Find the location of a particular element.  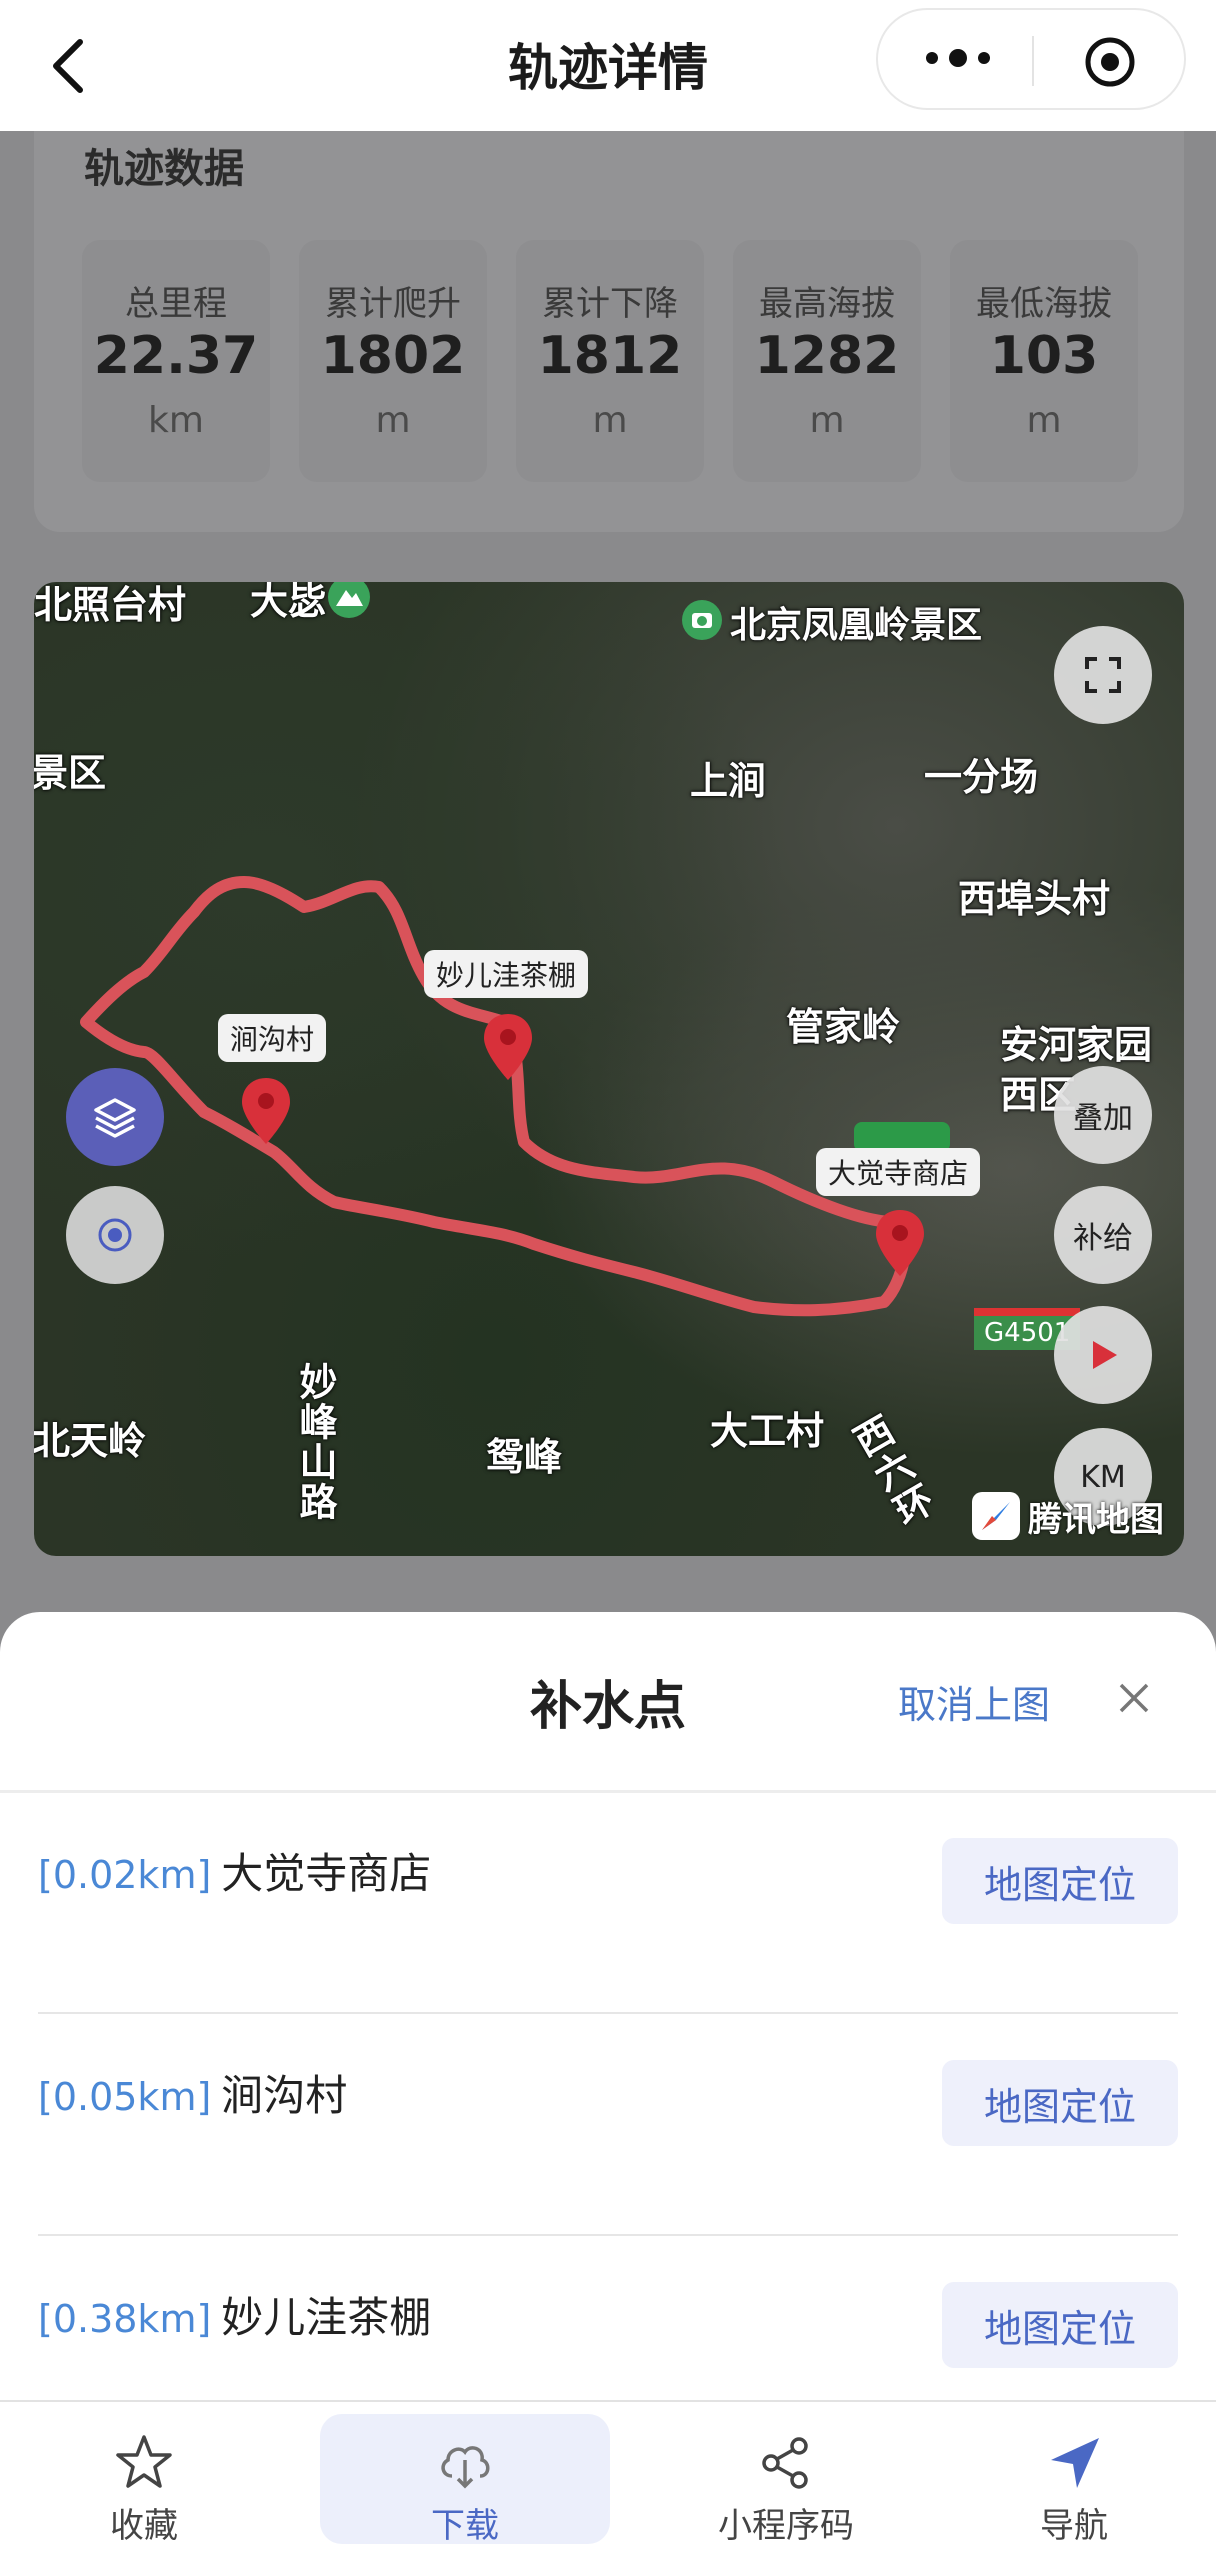

list-item-text: [0.05km] 涧沟村 is located at coordinates (192, 2092).